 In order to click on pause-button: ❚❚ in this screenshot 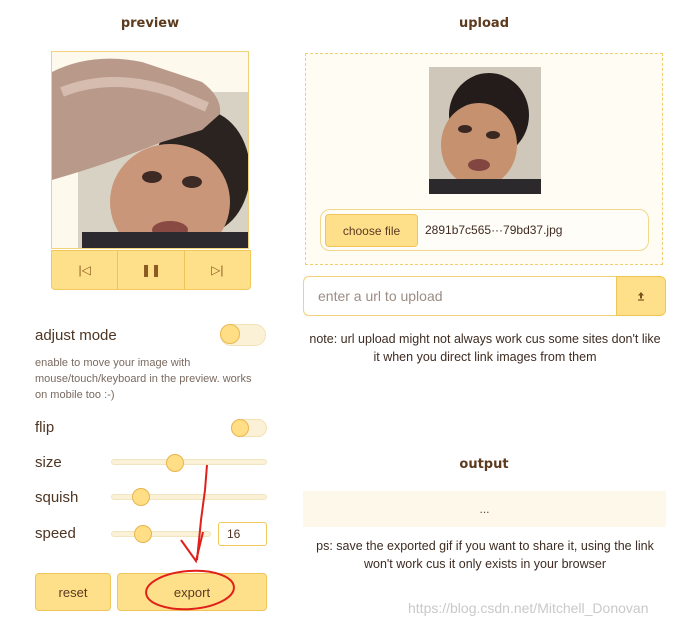, I will do `click(151, 270)`.